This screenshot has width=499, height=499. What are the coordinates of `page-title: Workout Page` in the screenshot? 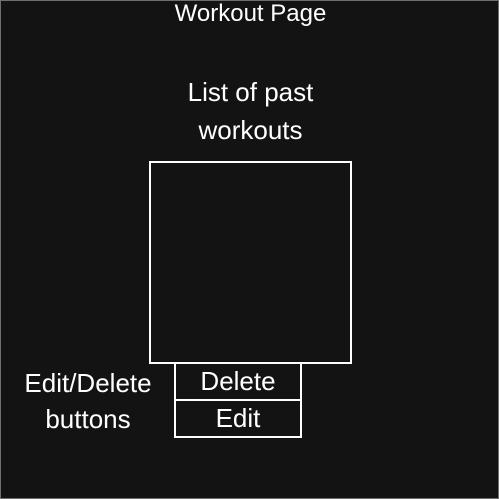 It's located at (250, 13).